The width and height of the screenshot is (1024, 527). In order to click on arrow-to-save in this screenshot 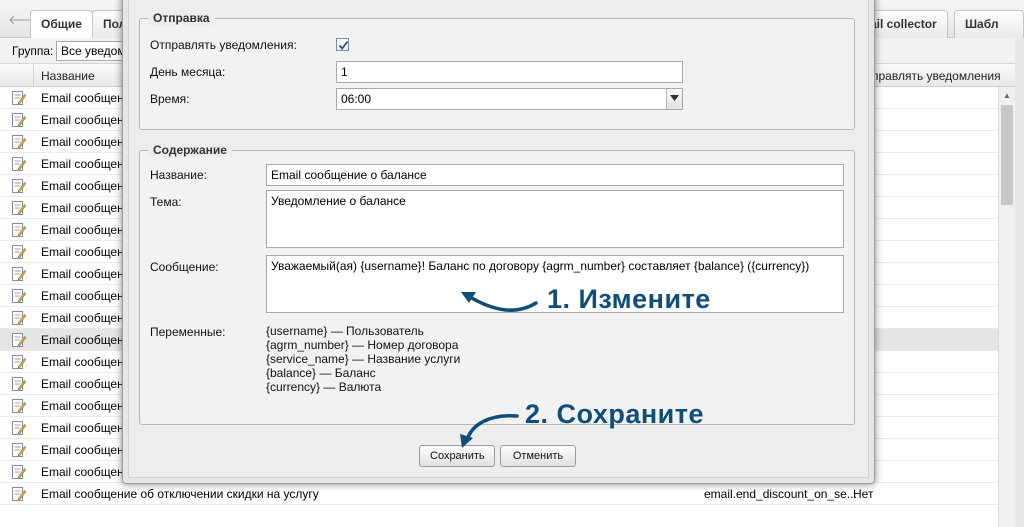, I will do `click(492, 428)`.